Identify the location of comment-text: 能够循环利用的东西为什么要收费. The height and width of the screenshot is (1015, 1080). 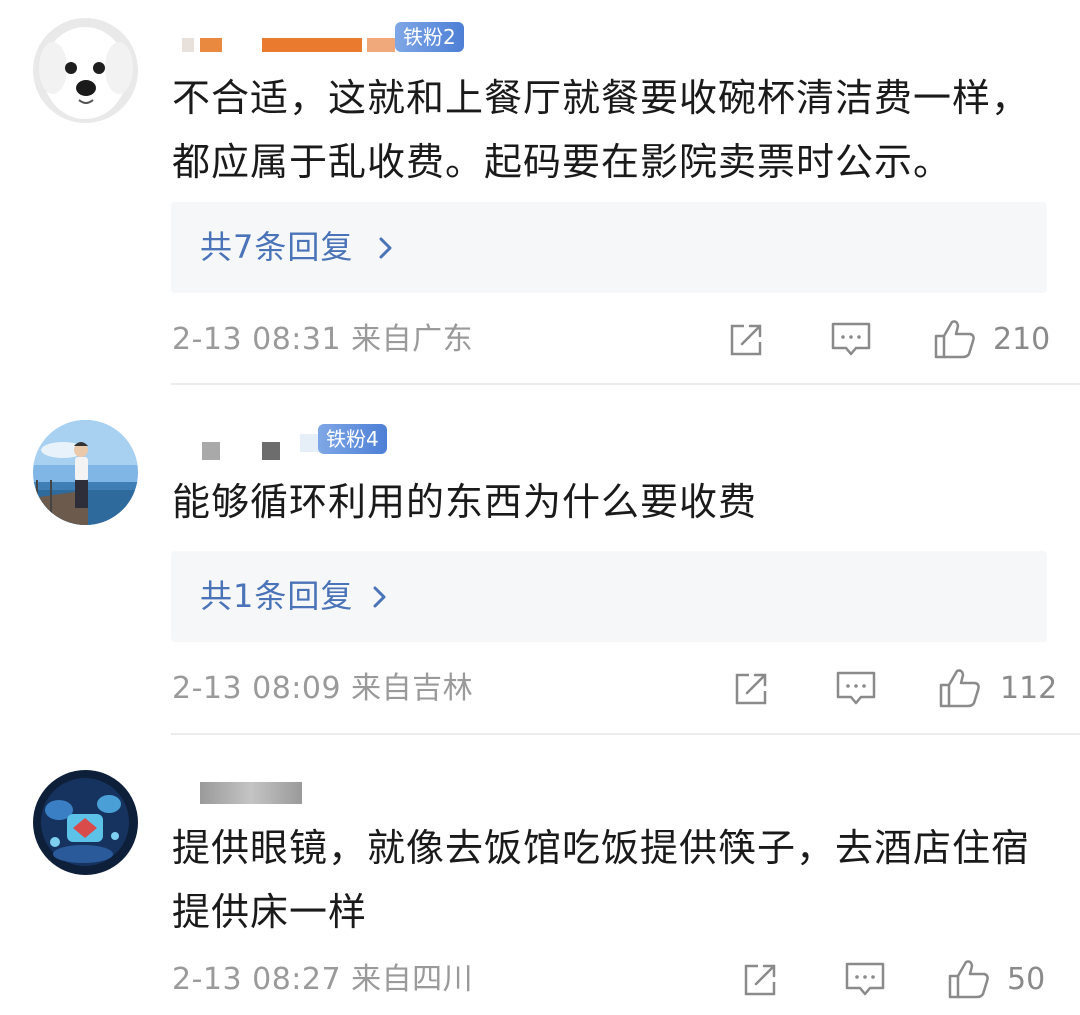
(465, 502).